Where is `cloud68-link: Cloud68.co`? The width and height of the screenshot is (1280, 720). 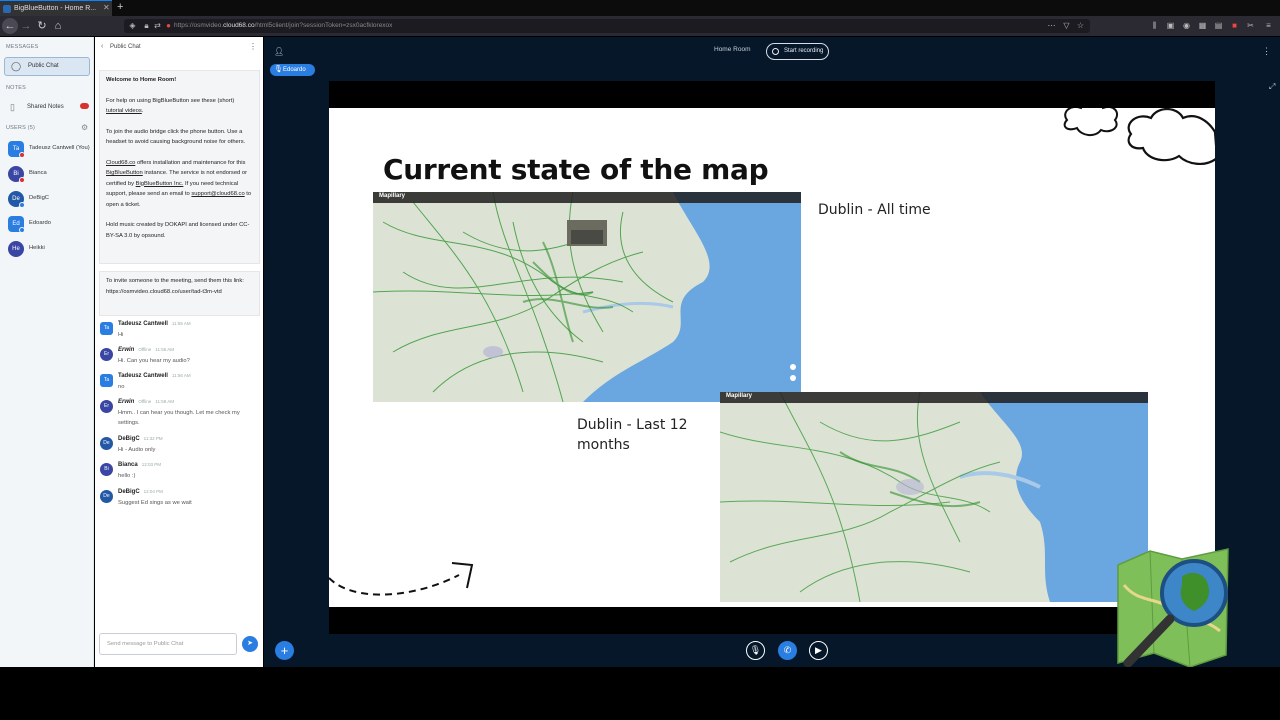
cloud68-link: Cloud68.co is located at coordinates (120, 163).